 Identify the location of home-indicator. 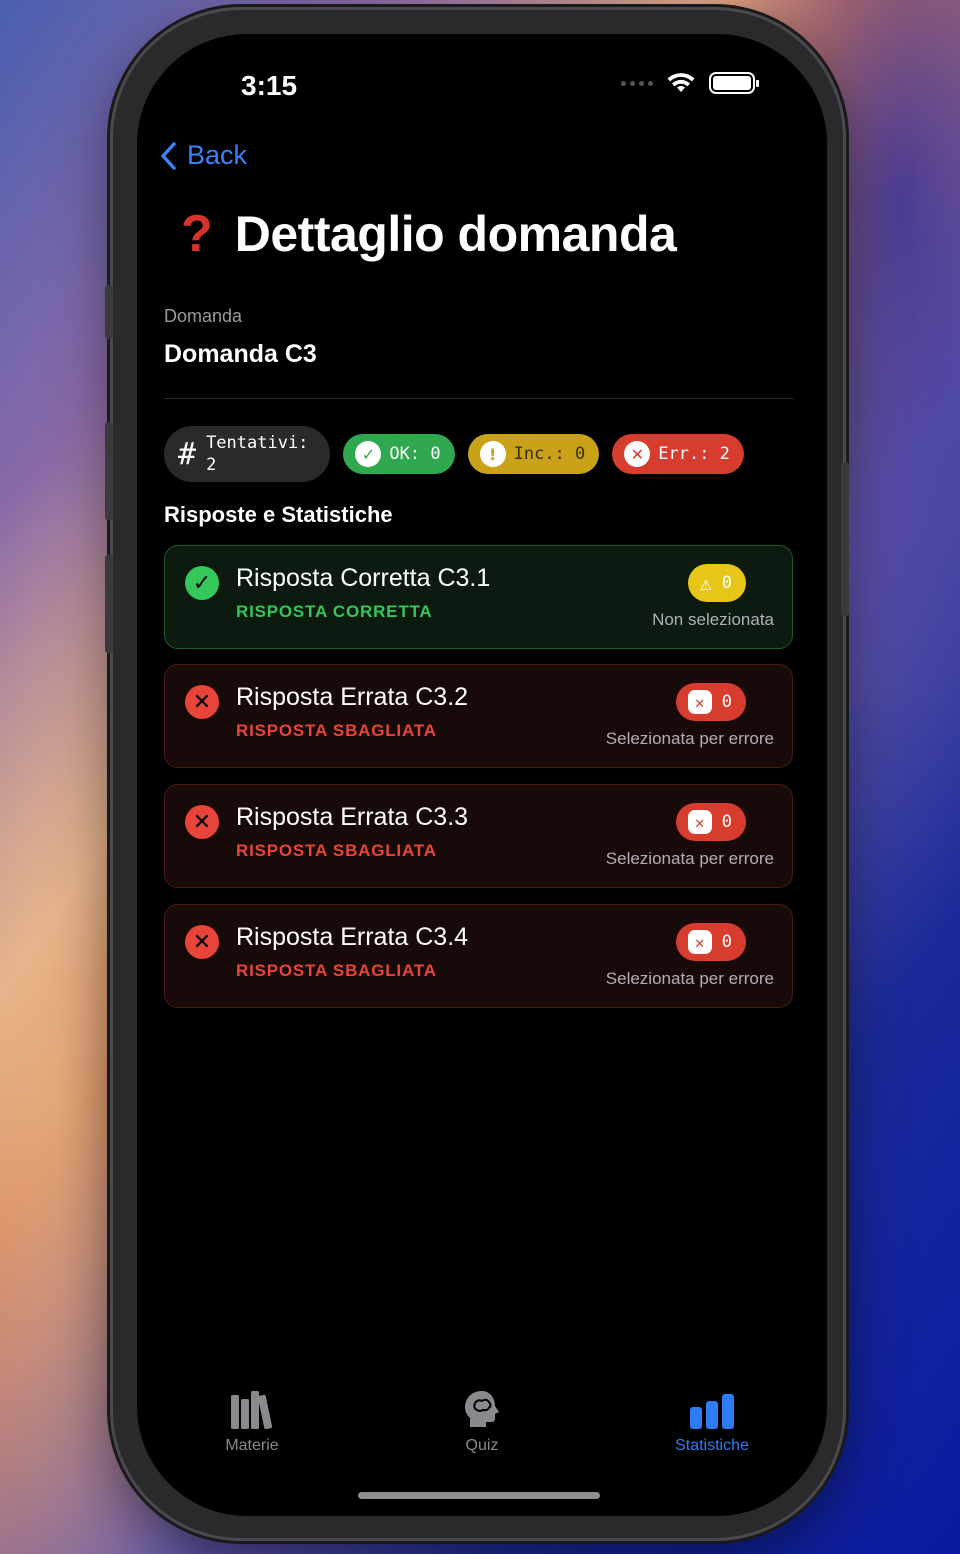
(479, 1495).